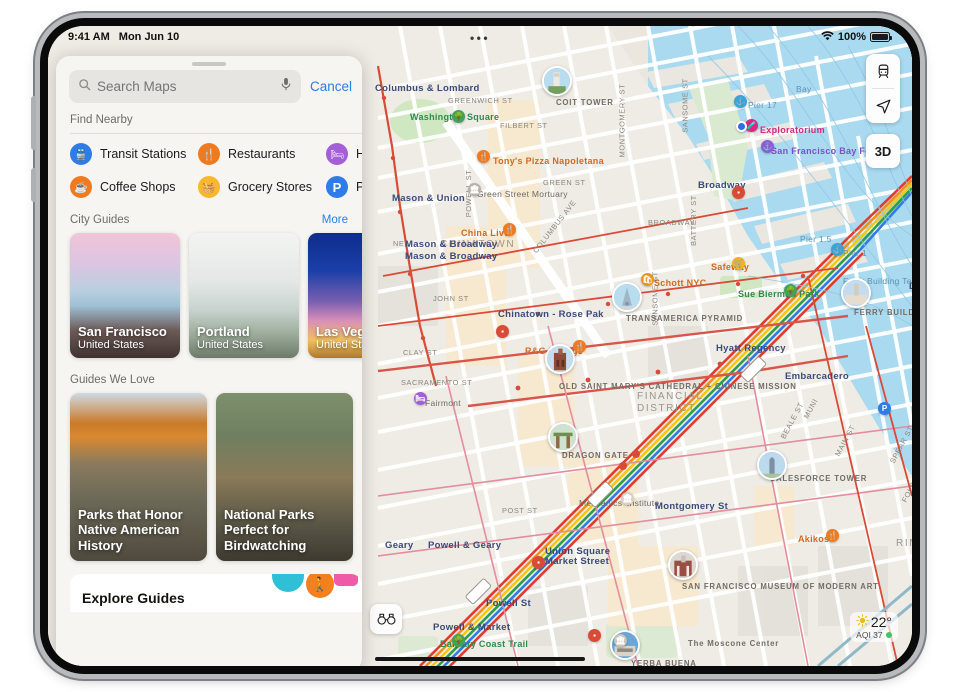  What do you see at coordinates (335, 295) in the screenshot?
I see `city-guide-card: Las VegasUnited States` at bounding box center [335, 295].